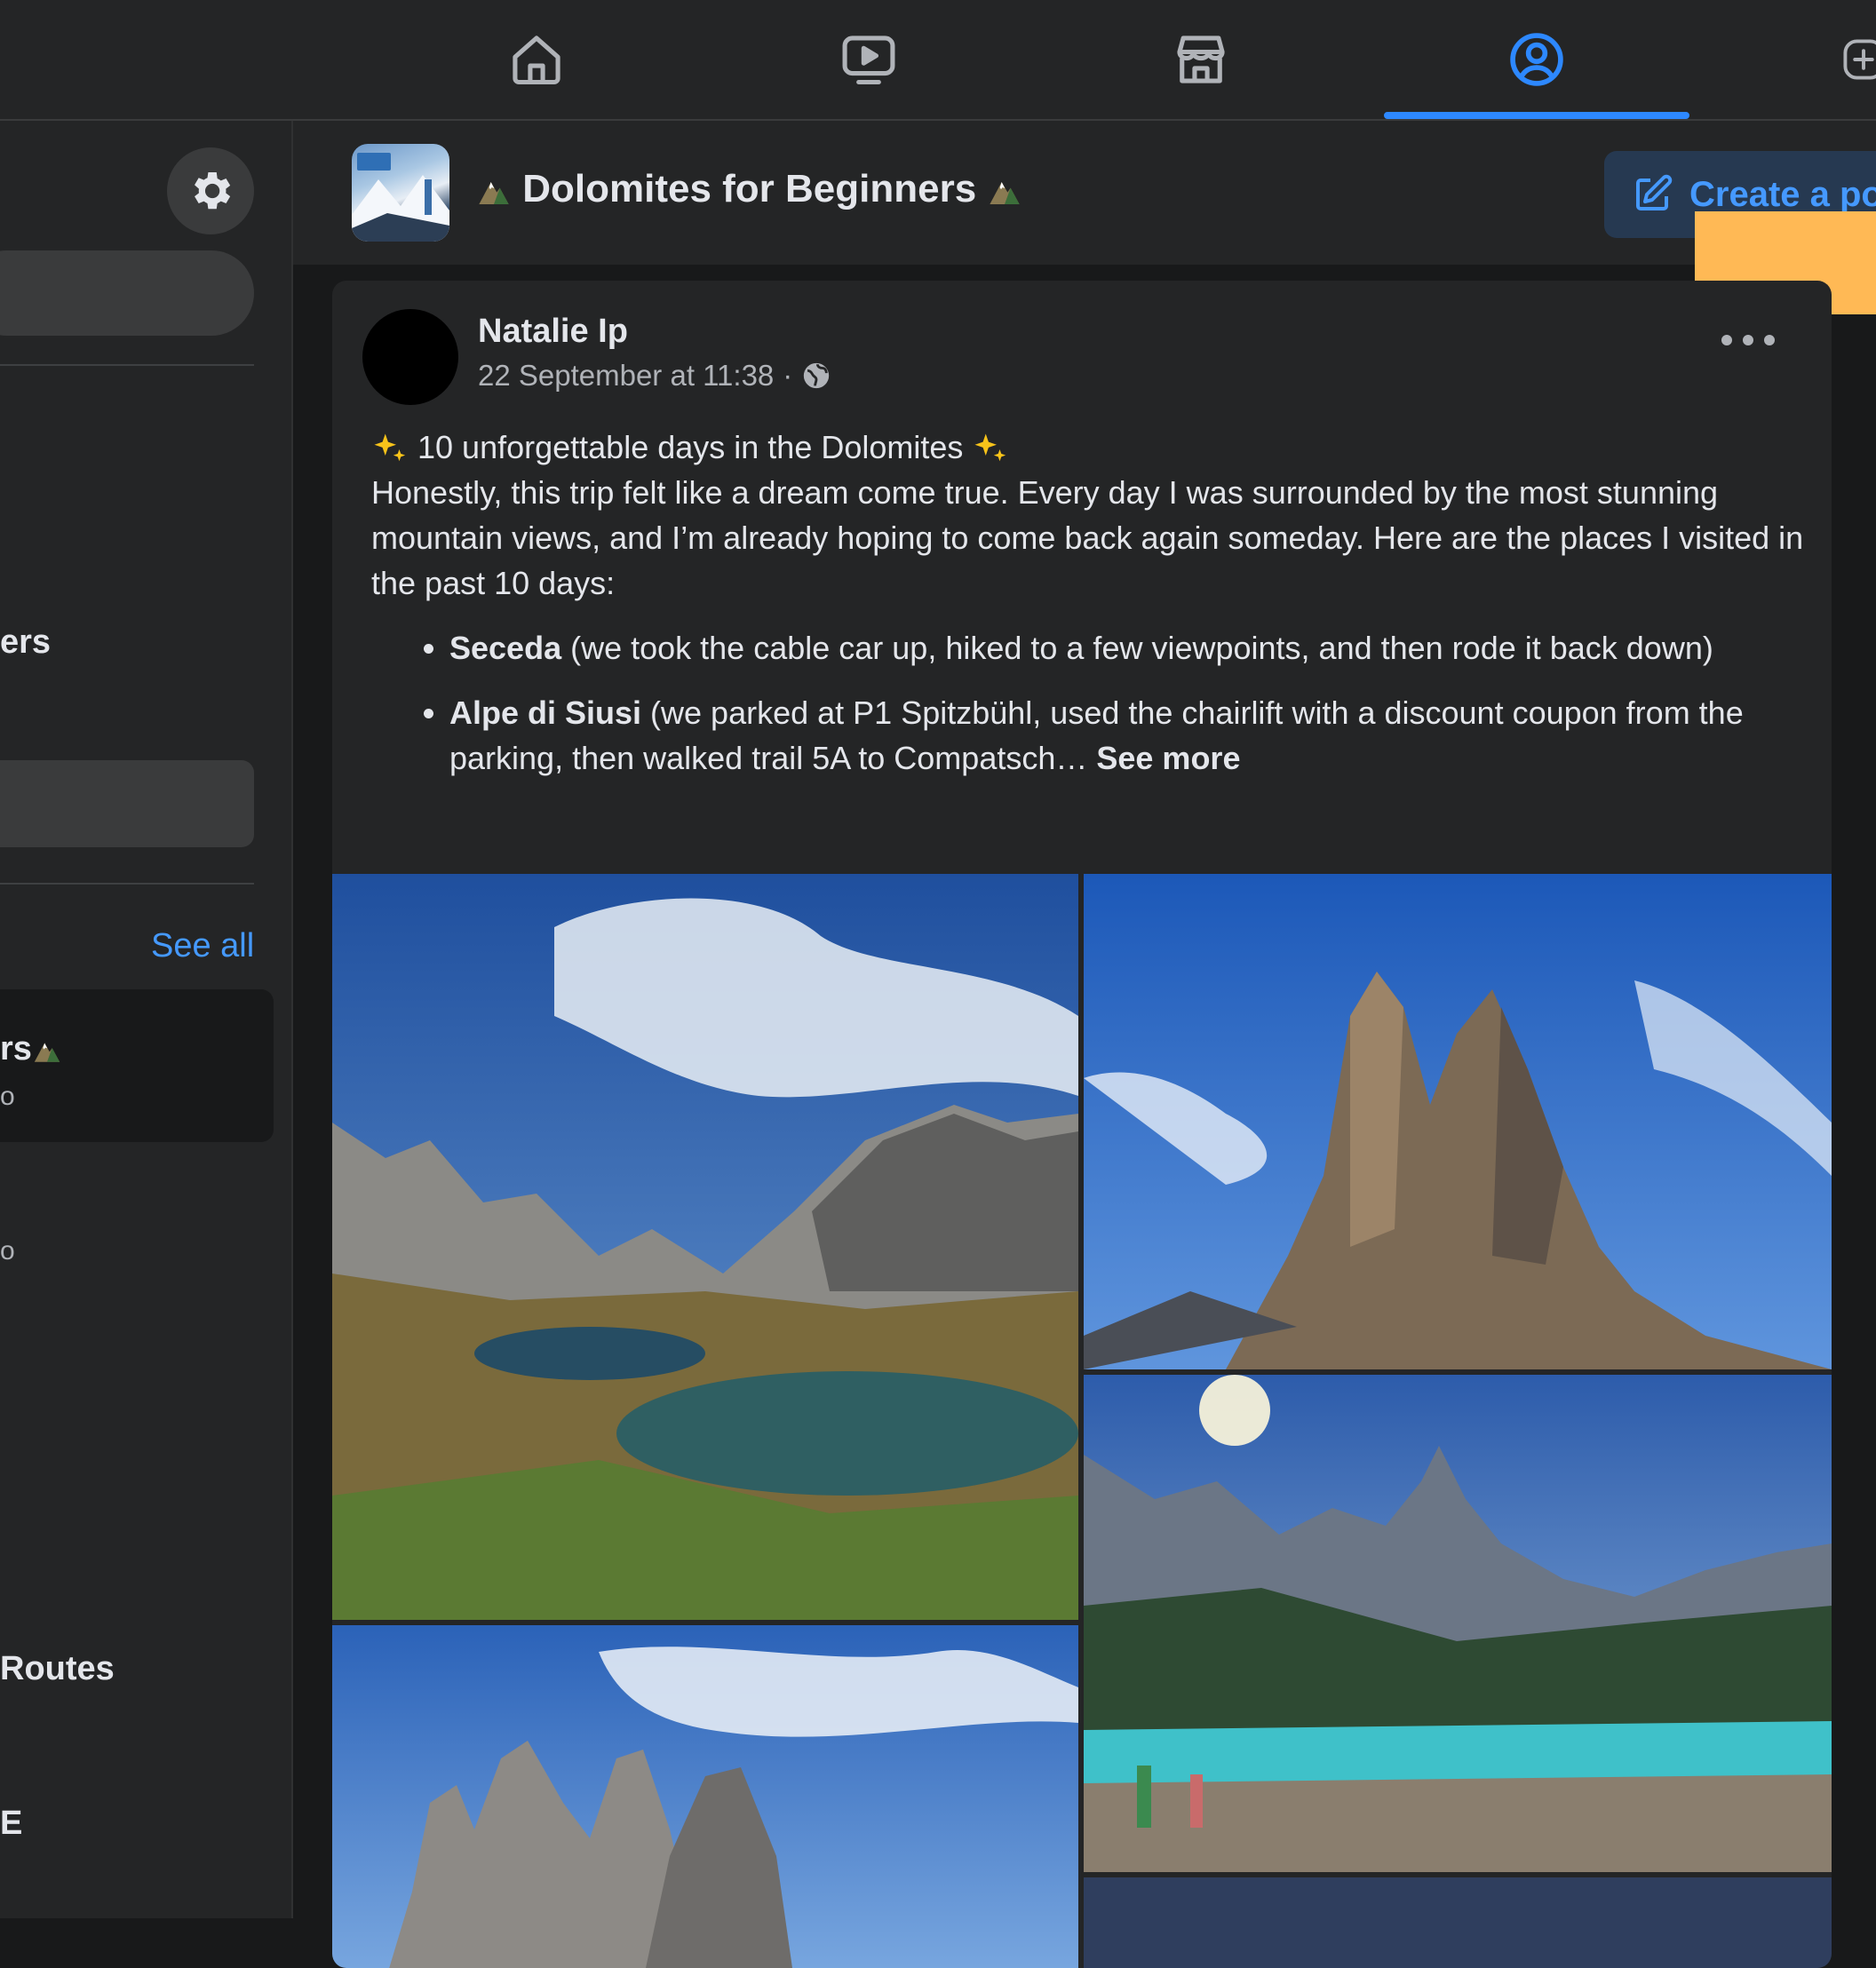 The height and width of the screenshot is (1968, 1876). Describe the element at coordinates (11, 1824) in the screenshot. I see `sidebar-item-e: E` at that location.